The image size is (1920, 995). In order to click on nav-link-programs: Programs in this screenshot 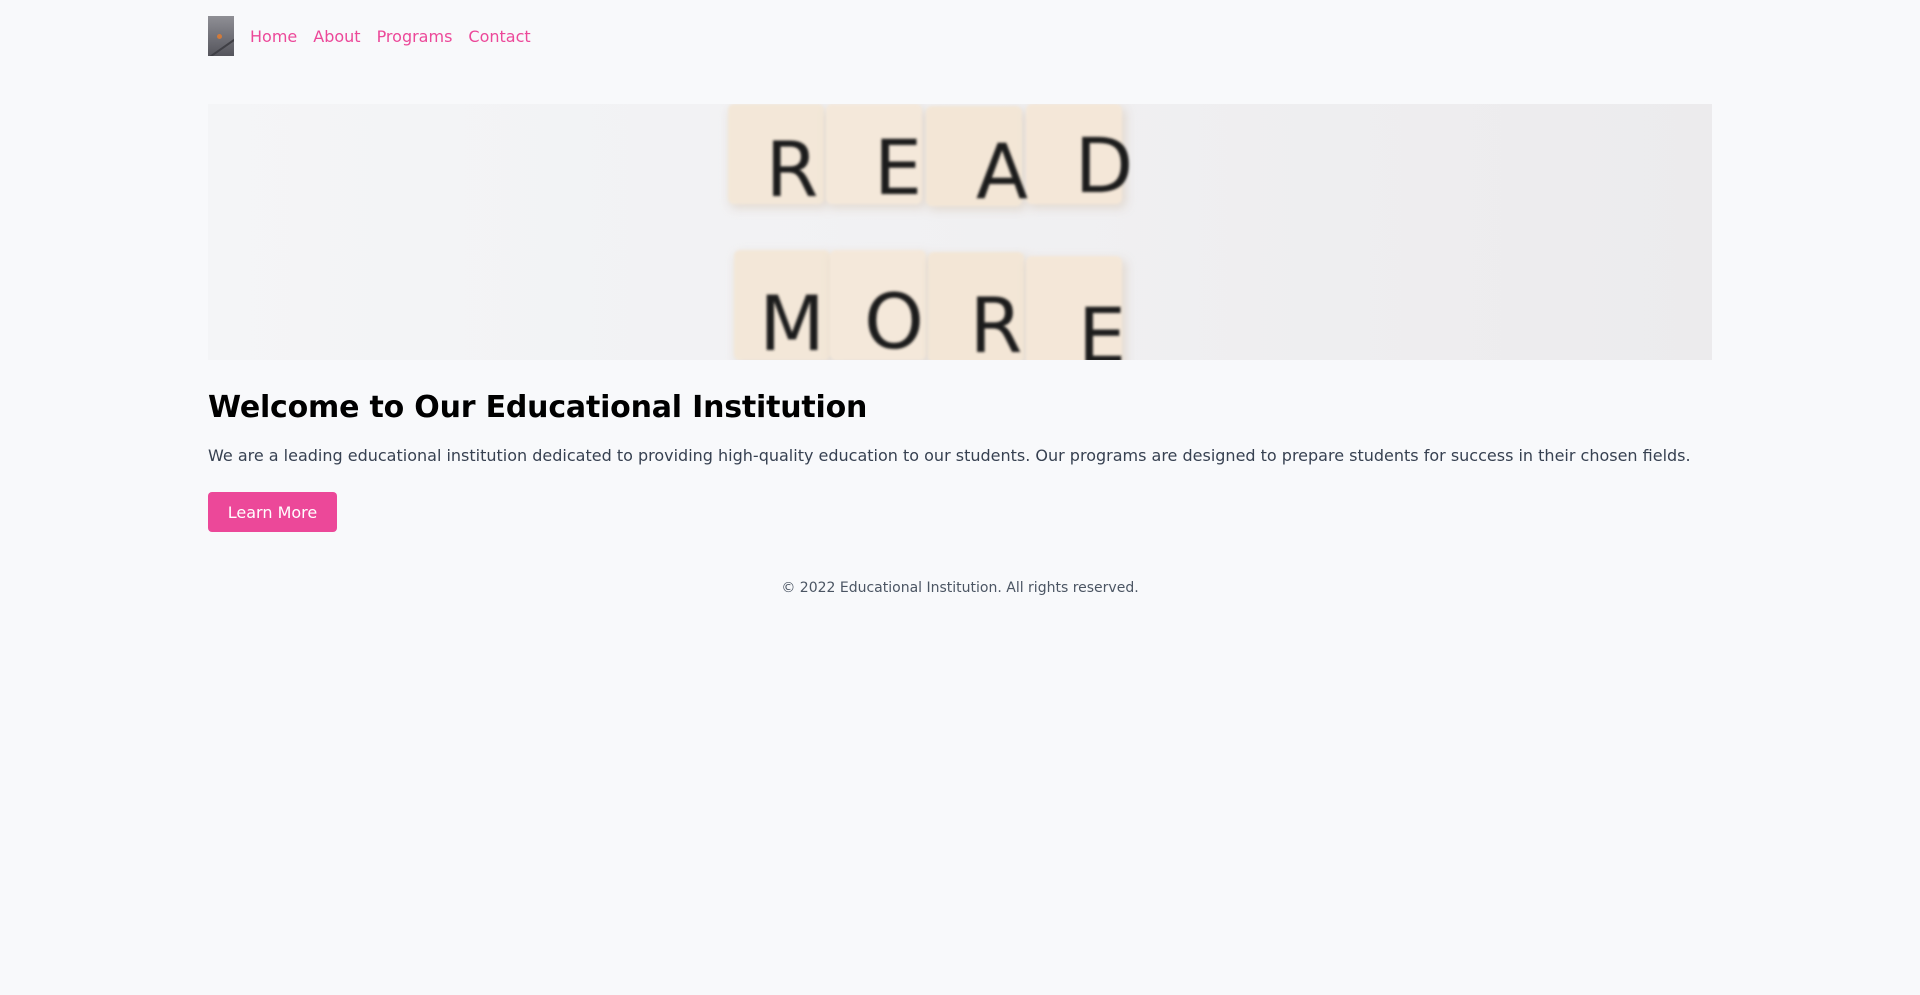, I will do `click(415, 36)`.